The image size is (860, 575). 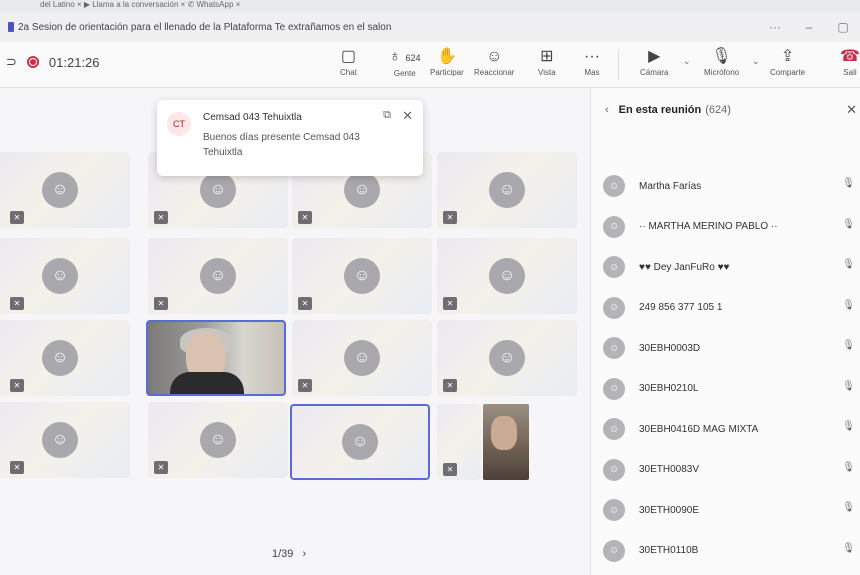 I want to click on leave-label: Sali, so click(x=850, y=72).